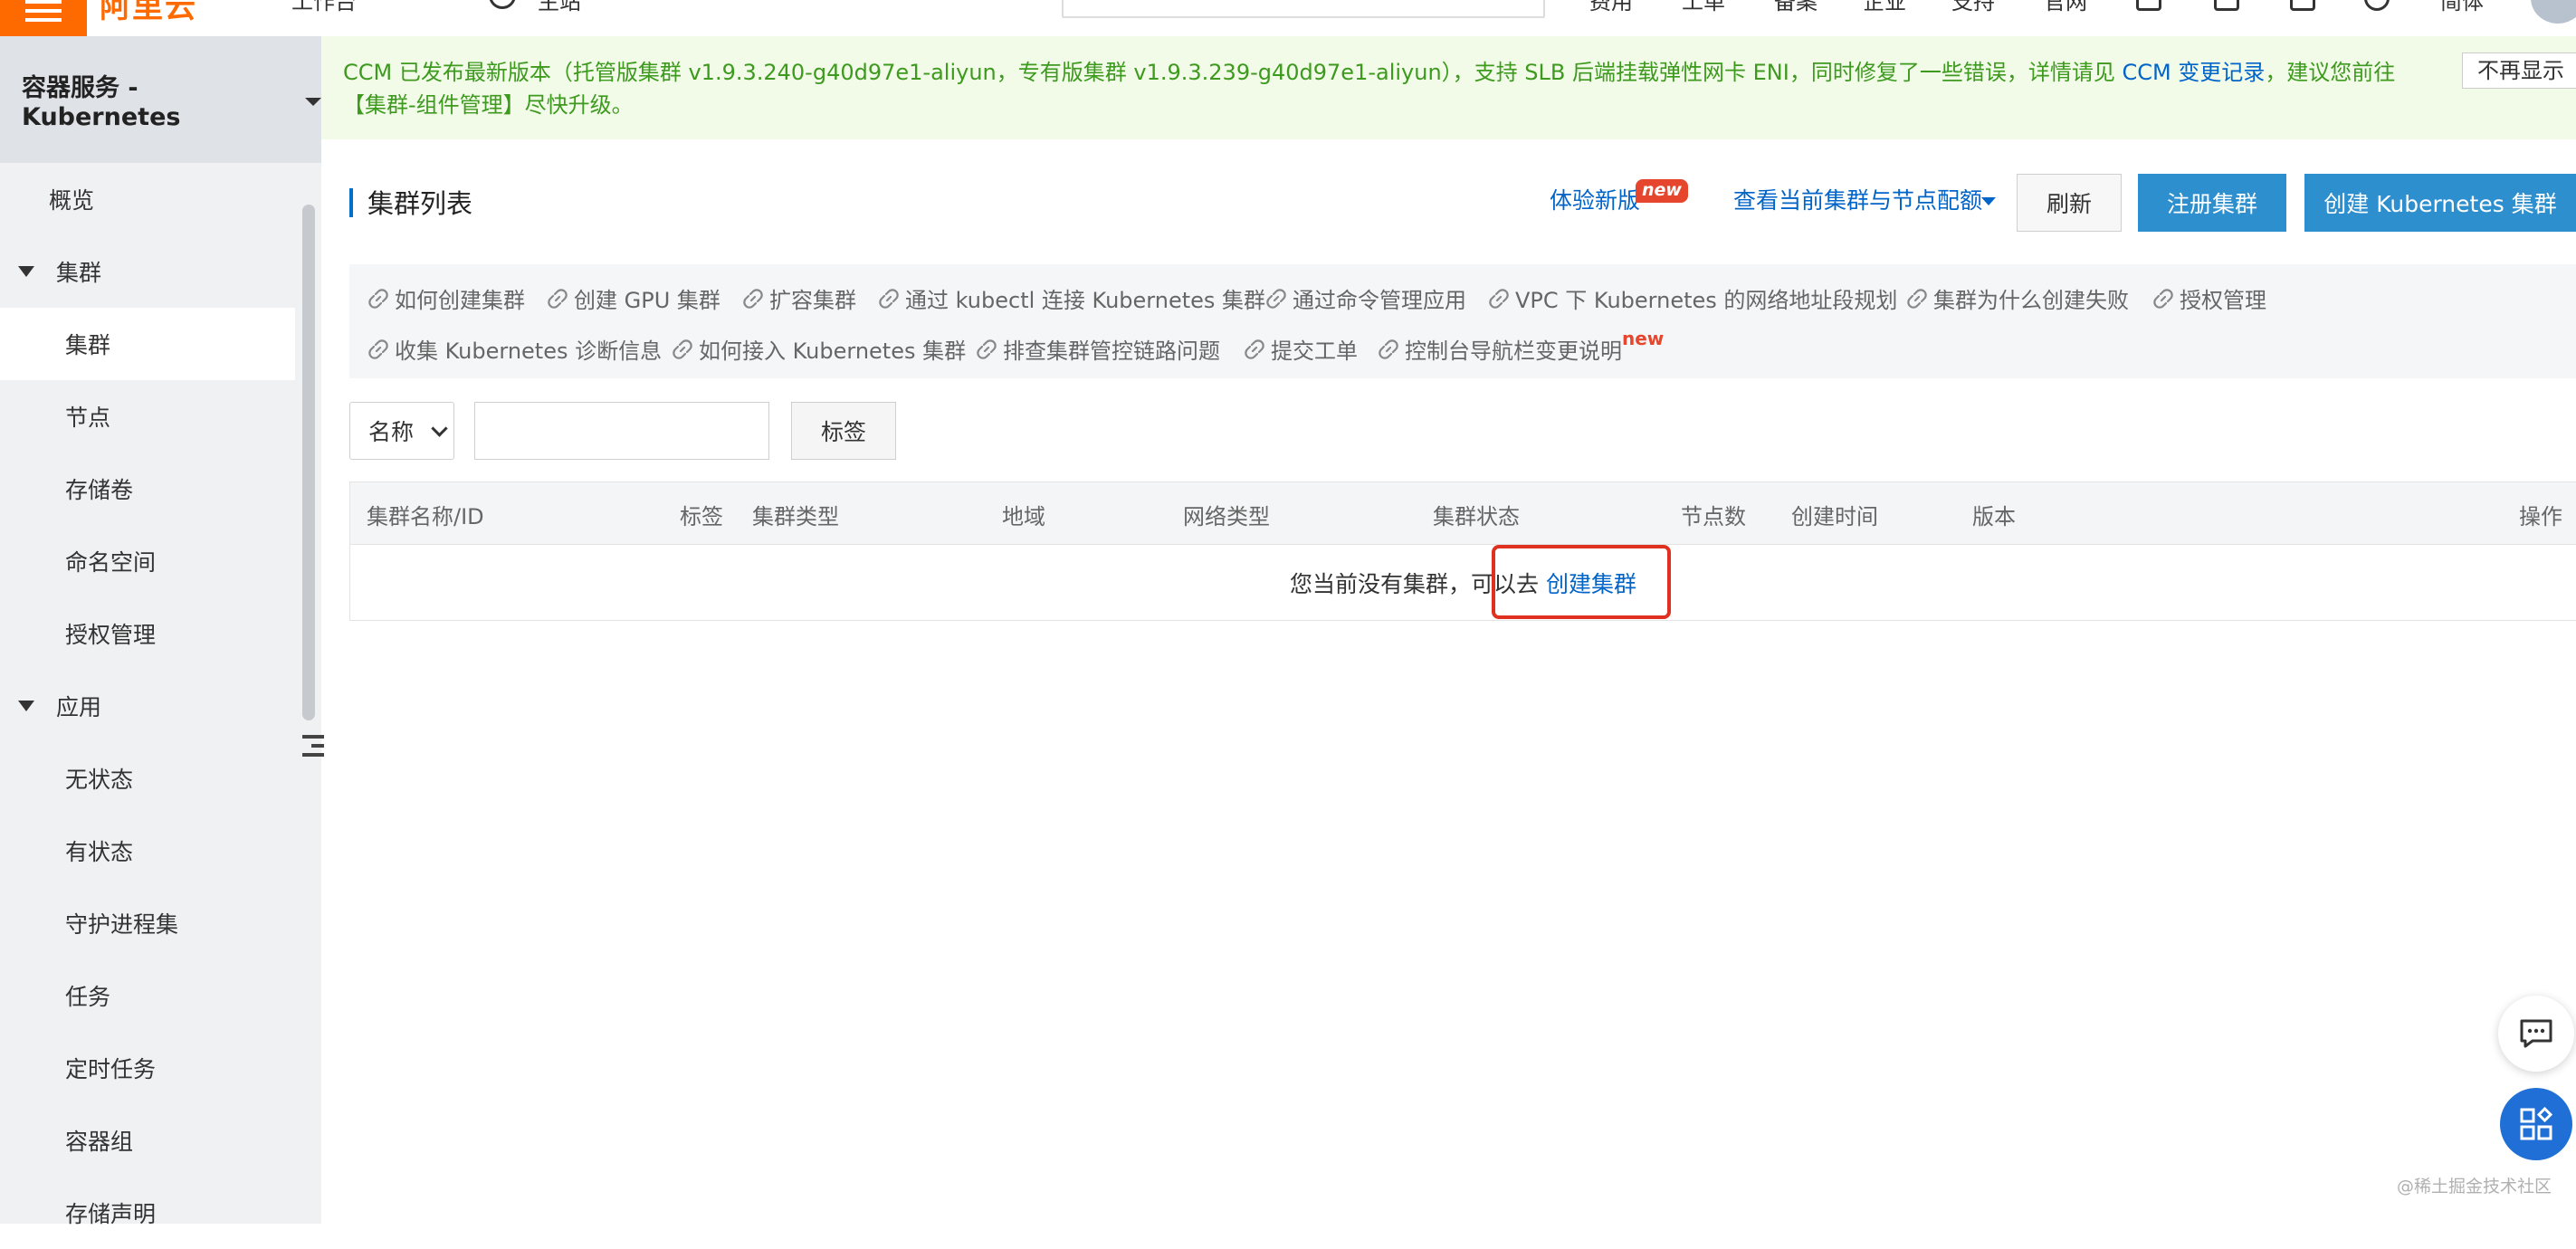 The height and width of the screenshot is (1249, 2576). Describe the element at coordinates (148, 778) in the screenshot. I see `sidebar-item-deployments: 无状态` at that location.